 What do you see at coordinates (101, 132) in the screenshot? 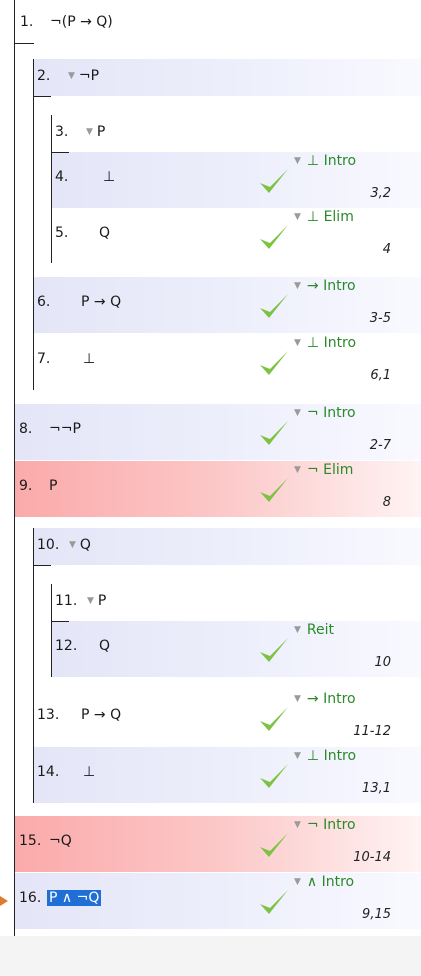
I see `formula-text: P` at bounding box center [101, 132].